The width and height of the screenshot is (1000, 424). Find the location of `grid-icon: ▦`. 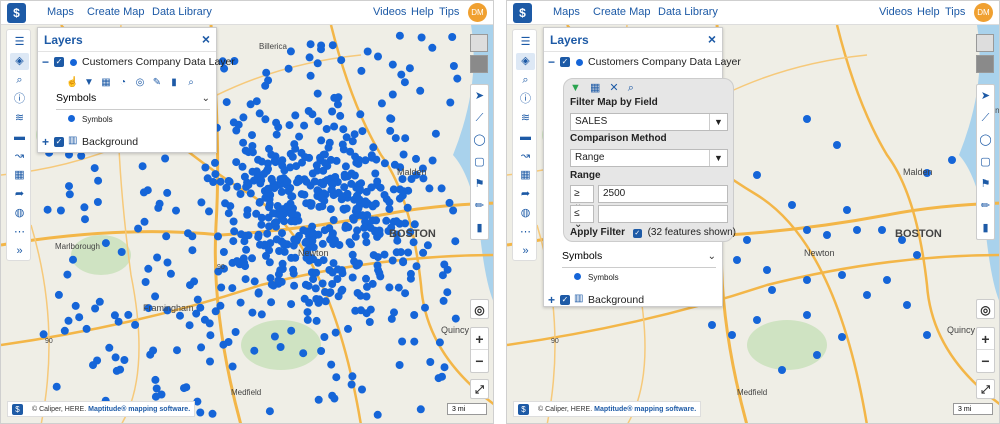

grid-icon: ▦ is located at coordinates (525, 175).